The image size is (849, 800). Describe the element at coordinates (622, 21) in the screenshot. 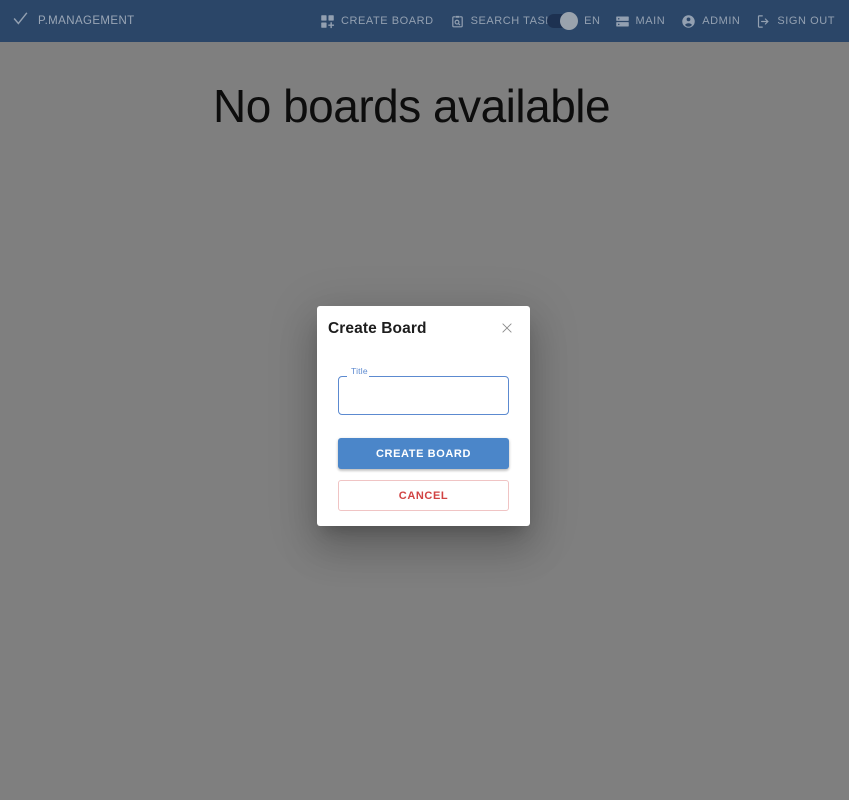

I see `storage-icon` at that location.